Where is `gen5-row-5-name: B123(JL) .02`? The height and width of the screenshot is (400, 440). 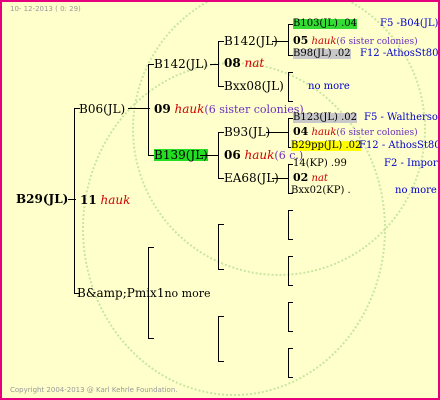 gen5-row-5-name: B123(JL) .02 is located at coordinates (325, 117).